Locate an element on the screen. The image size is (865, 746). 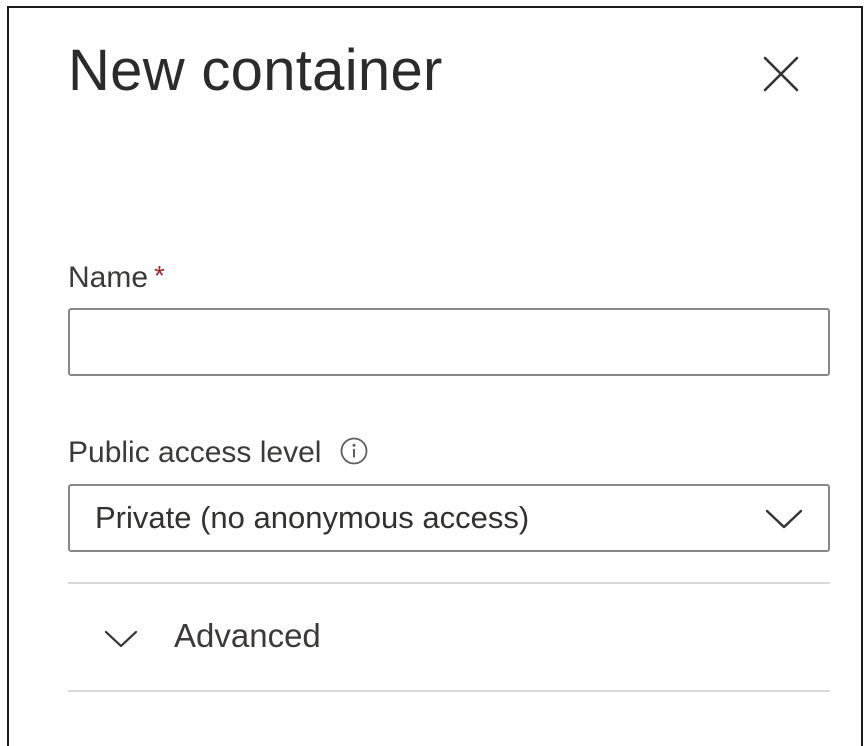
close-button is located at coordinates (781, 74).